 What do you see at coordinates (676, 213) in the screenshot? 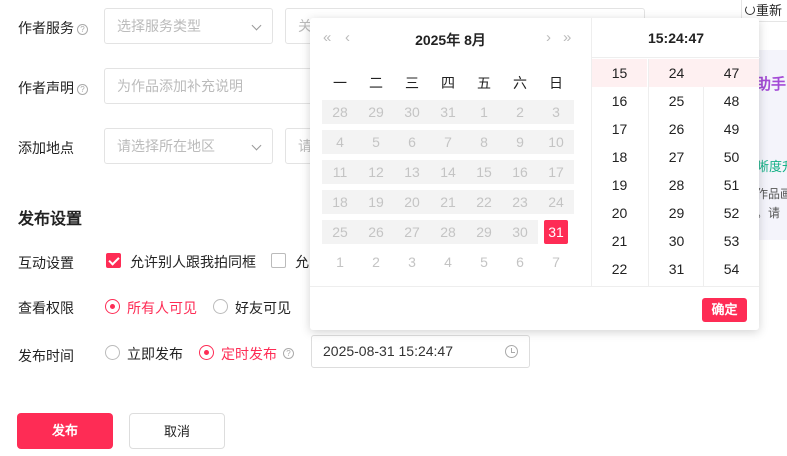
I see `minute-option: 29` at bounding box center [676, 213].